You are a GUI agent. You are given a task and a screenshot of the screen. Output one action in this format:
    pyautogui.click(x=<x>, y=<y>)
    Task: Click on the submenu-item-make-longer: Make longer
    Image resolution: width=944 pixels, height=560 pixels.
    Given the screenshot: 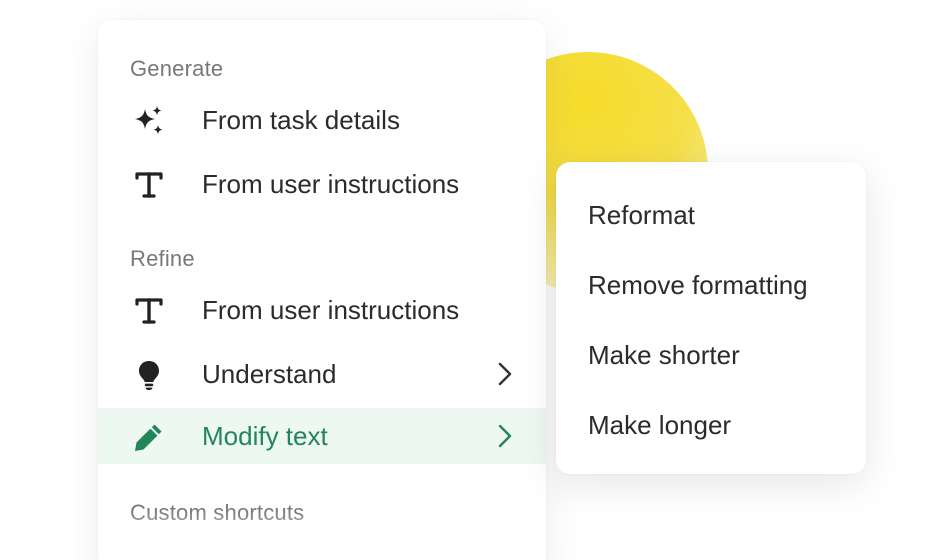 What is the action you would take?
    pyautogui.click(x=659, y=425)
    